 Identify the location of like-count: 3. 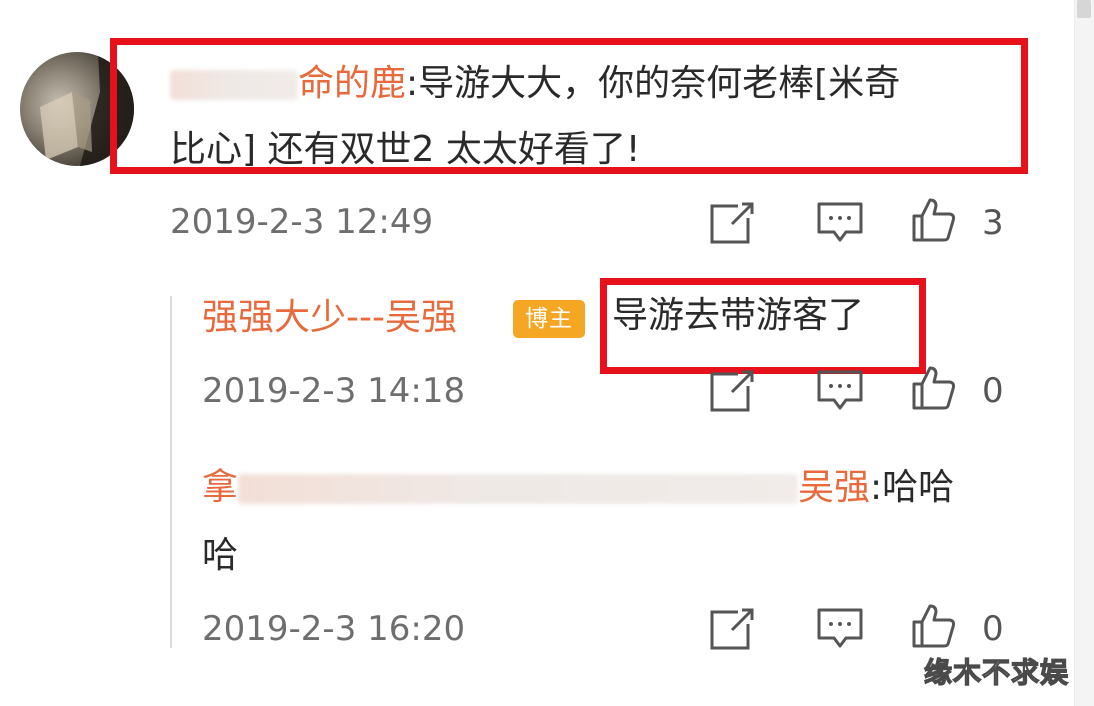
(993, 223).